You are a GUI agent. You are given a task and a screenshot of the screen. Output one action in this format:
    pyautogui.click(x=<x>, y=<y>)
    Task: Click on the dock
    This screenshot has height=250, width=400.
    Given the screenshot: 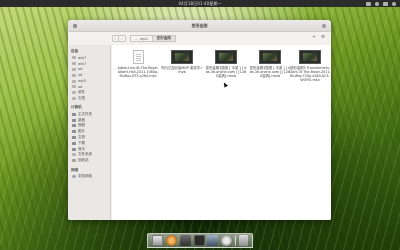 What is the action you would take?
    pyautogui.click(x=200, y=240)
    